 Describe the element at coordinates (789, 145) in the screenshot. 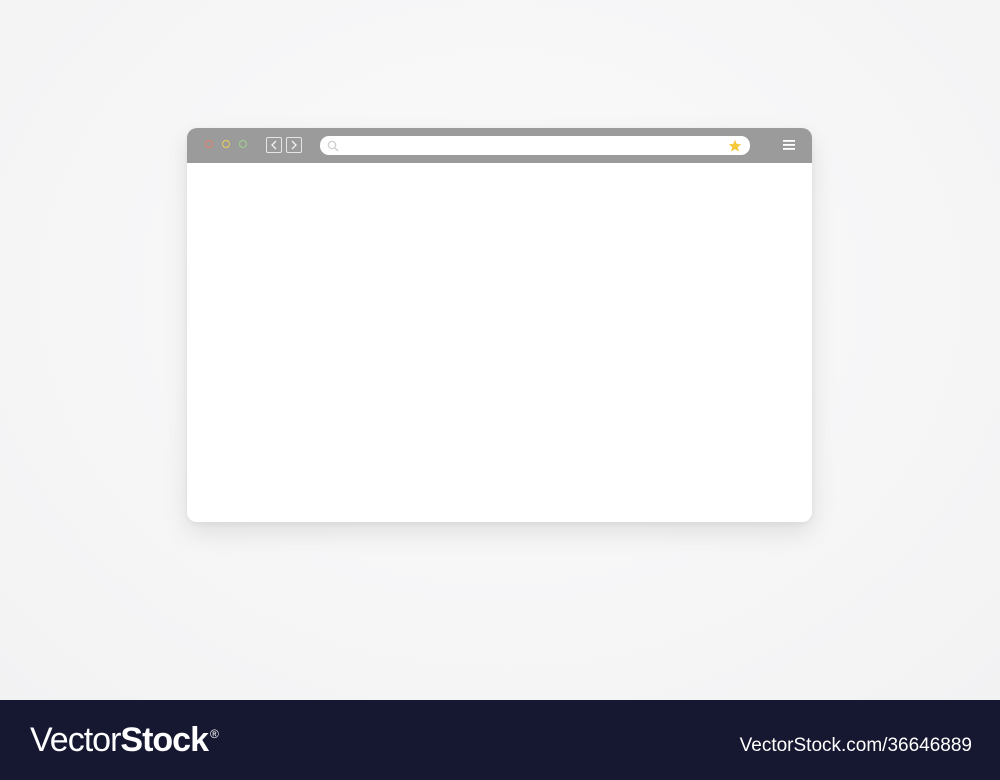

I see `hamburger-menu-icon` at that location.